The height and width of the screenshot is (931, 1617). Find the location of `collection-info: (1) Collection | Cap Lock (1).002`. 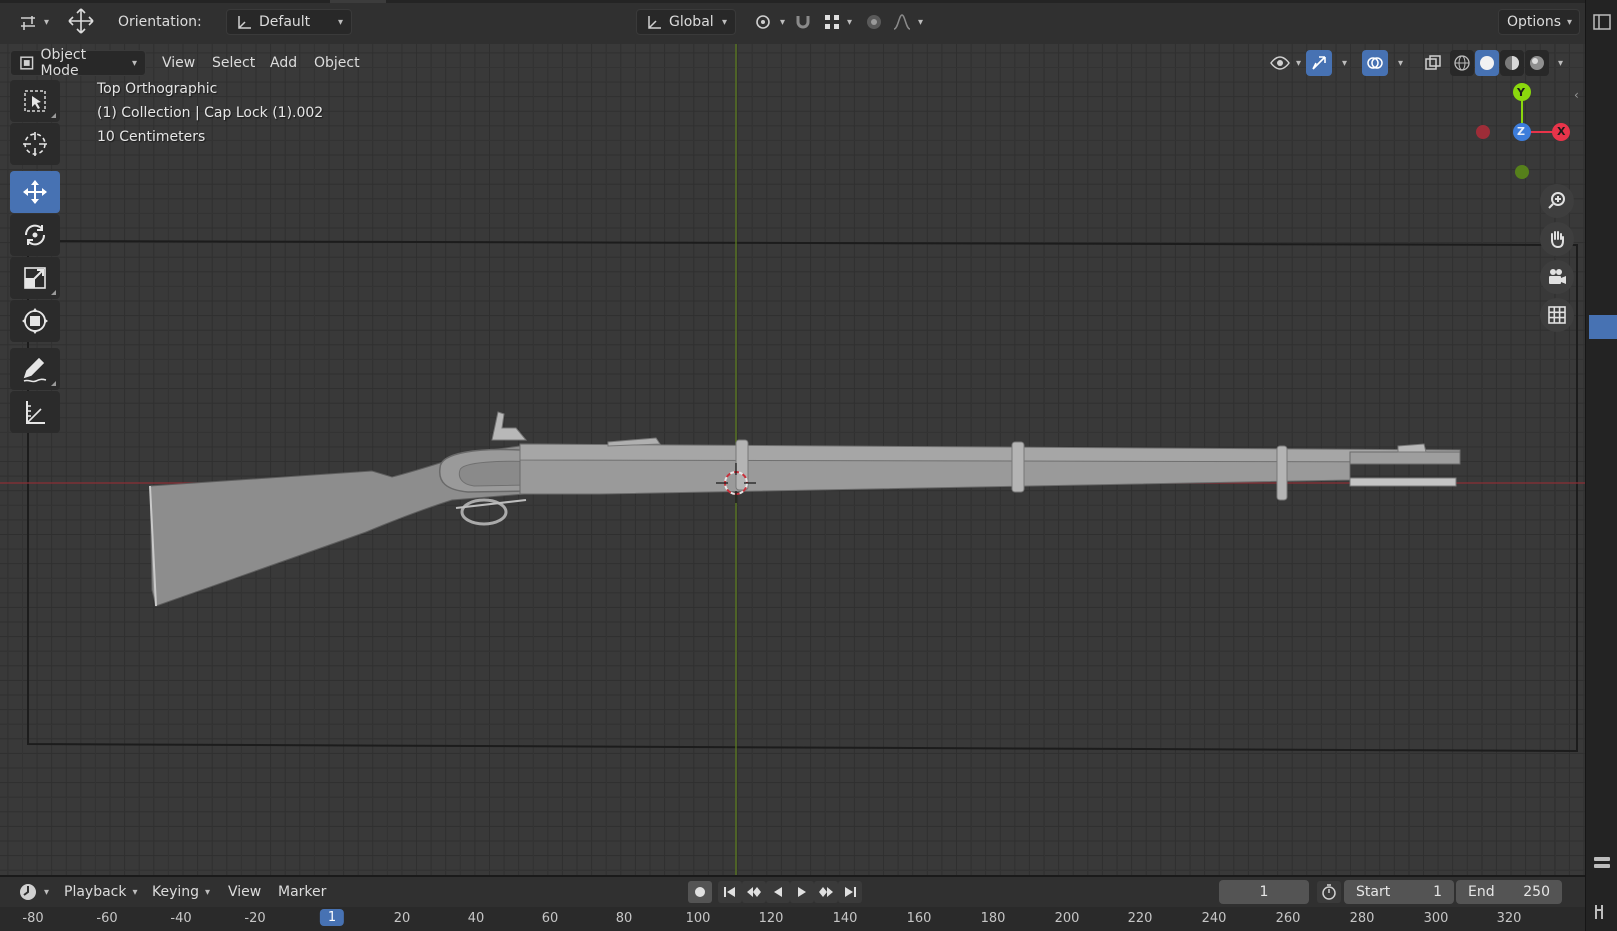

collection-info: (1) Collection | Cap Lock (1).002 is located at coordinates (210, 113).